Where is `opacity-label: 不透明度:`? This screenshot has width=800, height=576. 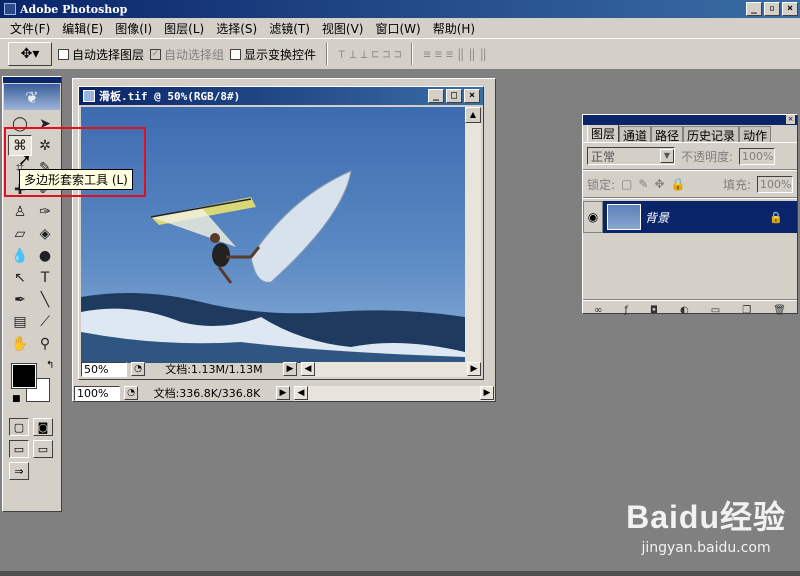 opacity-label: 不透明度: is located at coordinates (707, 156).